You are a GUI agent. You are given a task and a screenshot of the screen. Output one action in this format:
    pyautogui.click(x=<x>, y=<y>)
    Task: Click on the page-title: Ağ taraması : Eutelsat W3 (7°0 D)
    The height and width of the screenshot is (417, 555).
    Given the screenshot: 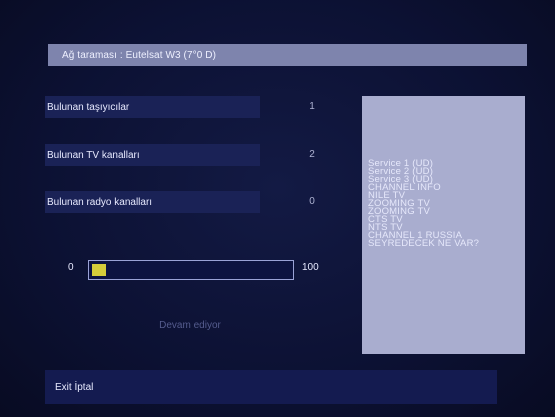 What is the action you would take?
    pyautogui.click(x=139, y=55)
    